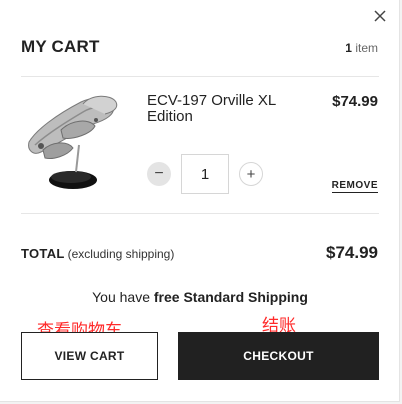 The width and height of the screenshot is (402, 404). I want to click on view-cart-button: VIEW CART, so click(89, 356).